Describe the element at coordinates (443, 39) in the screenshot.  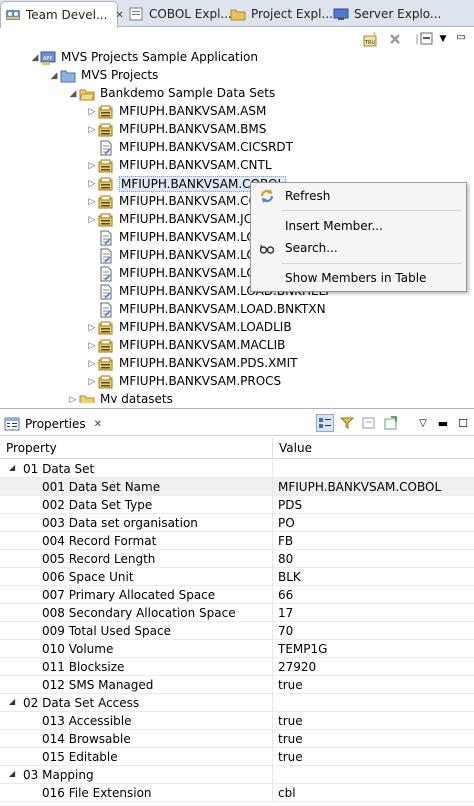
I see `chevron-down-icon: ▼` at that location.